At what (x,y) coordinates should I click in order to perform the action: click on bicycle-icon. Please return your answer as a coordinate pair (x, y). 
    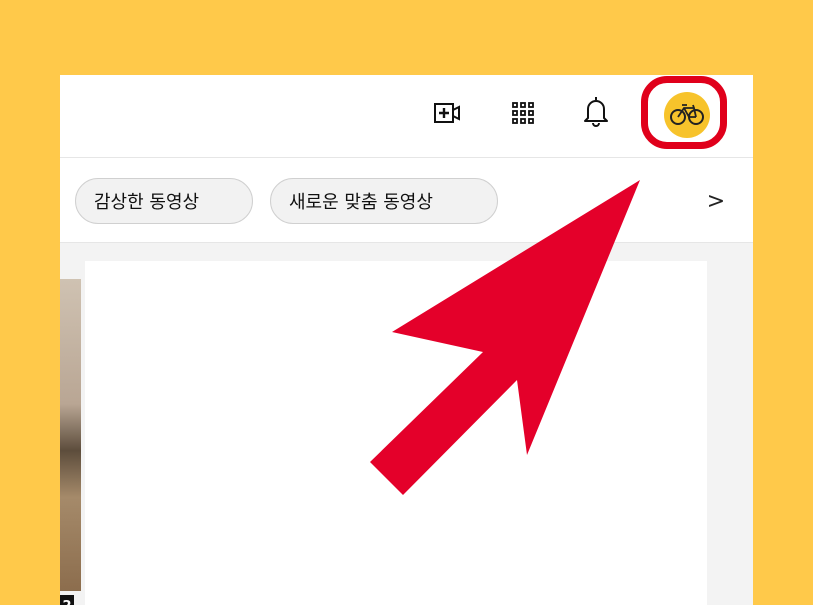
    Looking at the image, I should click on (687, 115).